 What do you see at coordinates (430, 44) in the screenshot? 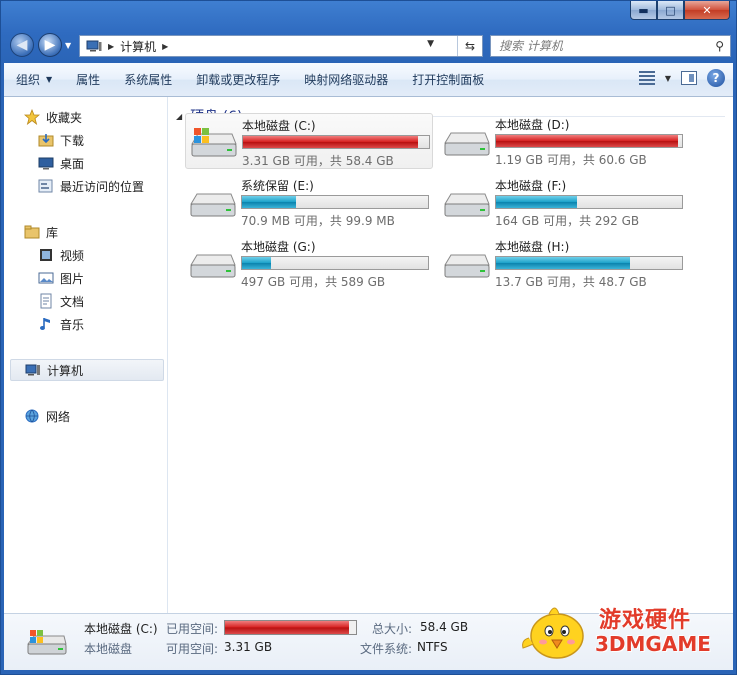
I see `address-dropdown-icon: ▼` at bounding box center [430, 44].